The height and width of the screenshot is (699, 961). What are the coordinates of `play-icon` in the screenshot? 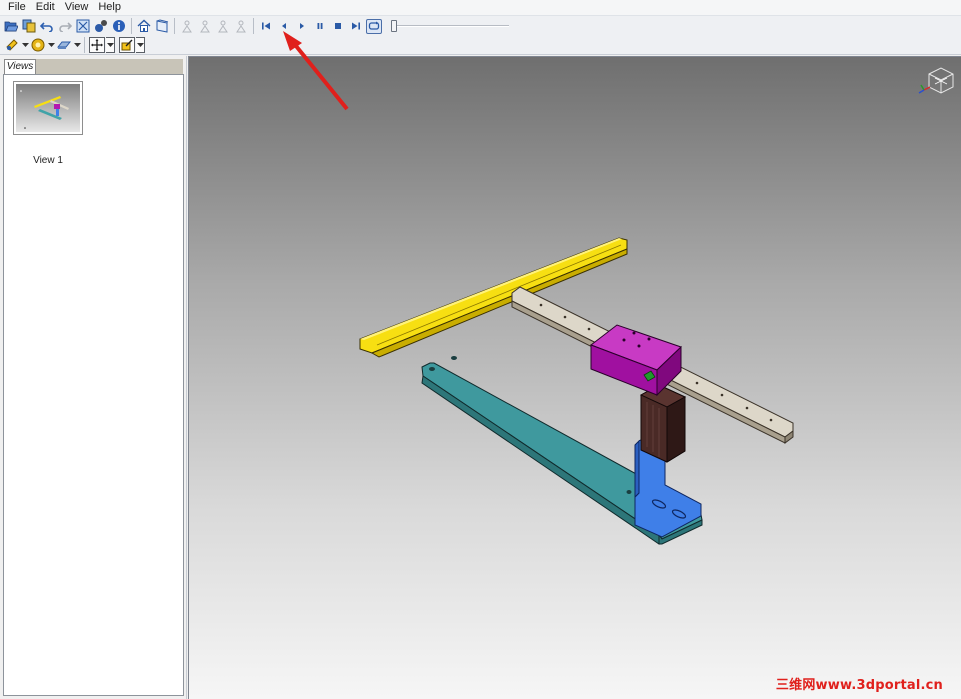 It's located at (302, 26).